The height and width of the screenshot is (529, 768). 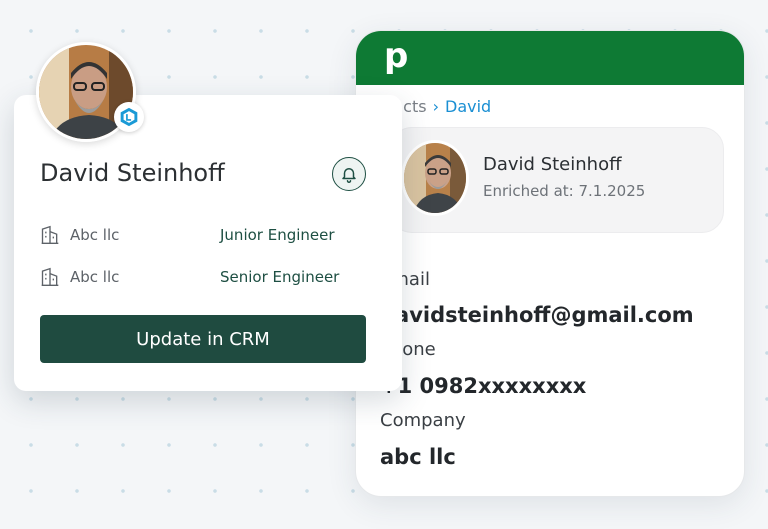 What do you see at coordinates (129, 117) in the screenshot?
I see `linkedin-badge-icon` at bounding box center [129, 117].